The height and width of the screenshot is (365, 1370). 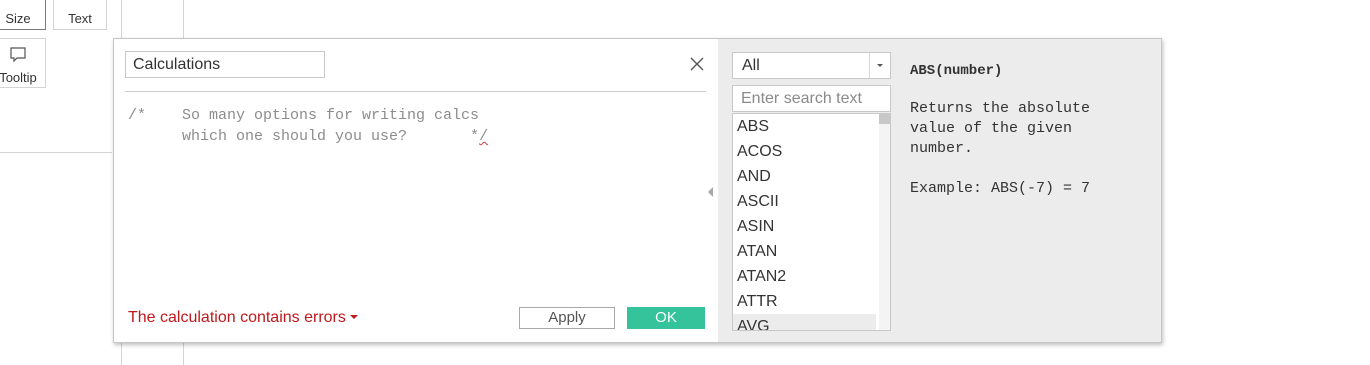 What do you see at coordinates (804, 251) in the screenshot?
I see `function-list-item: ATAN` at bounding box center [804, 251].